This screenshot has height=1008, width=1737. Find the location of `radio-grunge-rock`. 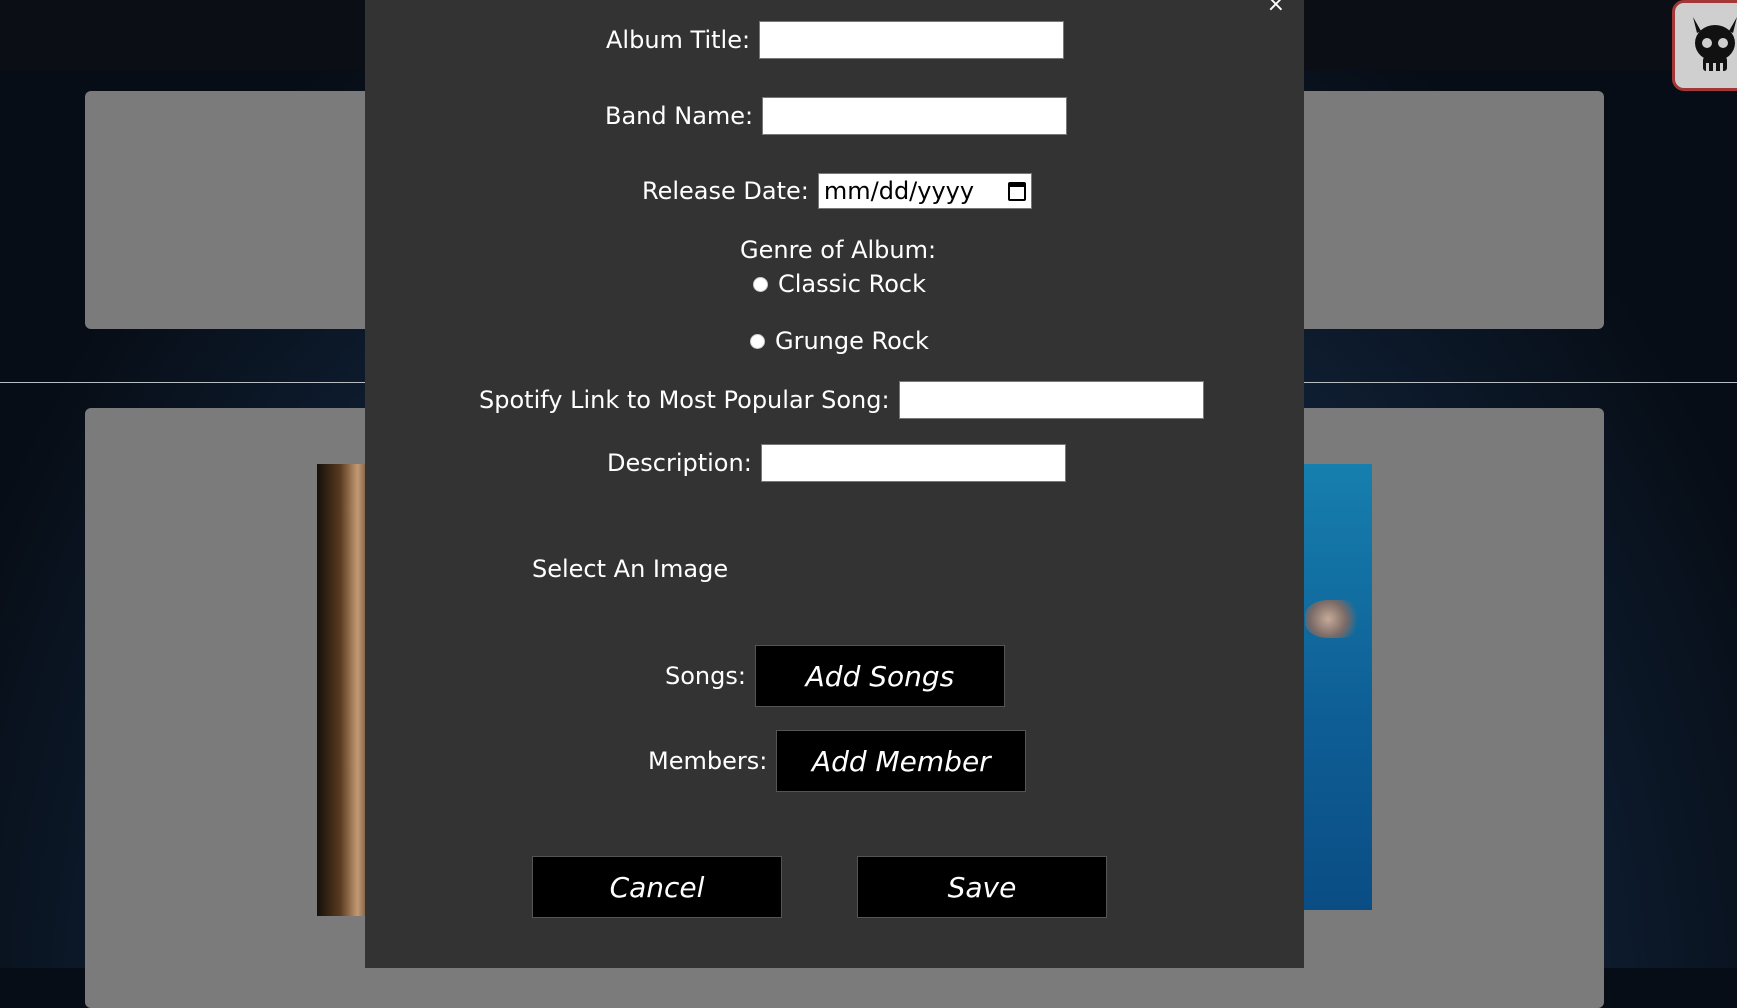

radio-grunge-rock is located at coordinates (757, 341).